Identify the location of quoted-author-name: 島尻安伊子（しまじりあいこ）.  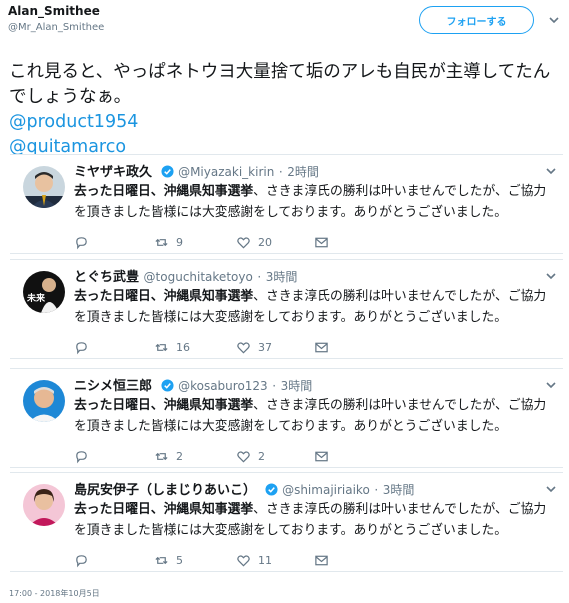
(165, 490).